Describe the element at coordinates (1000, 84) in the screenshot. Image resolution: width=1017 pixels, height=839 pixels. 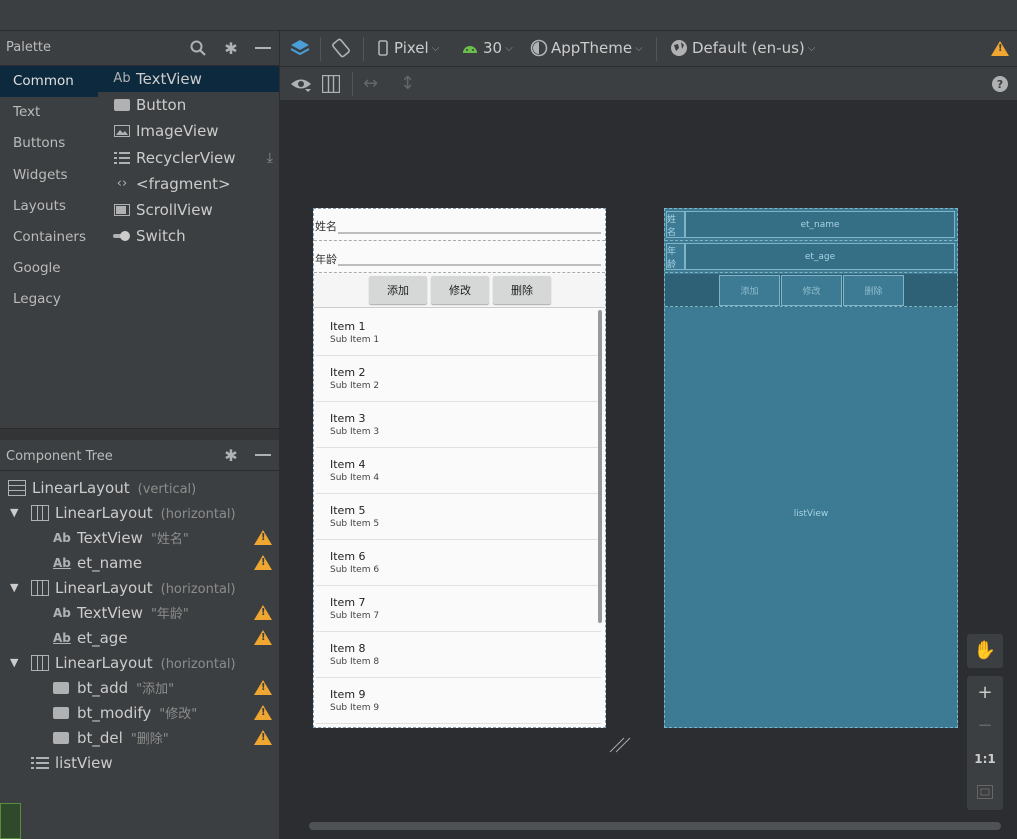
I see `help-icon: ?` at that location.